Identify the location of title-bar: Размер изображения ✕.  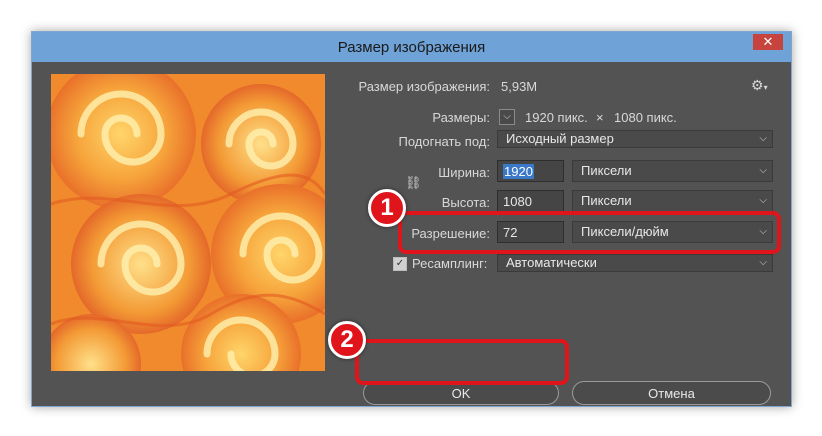
(411, 47).